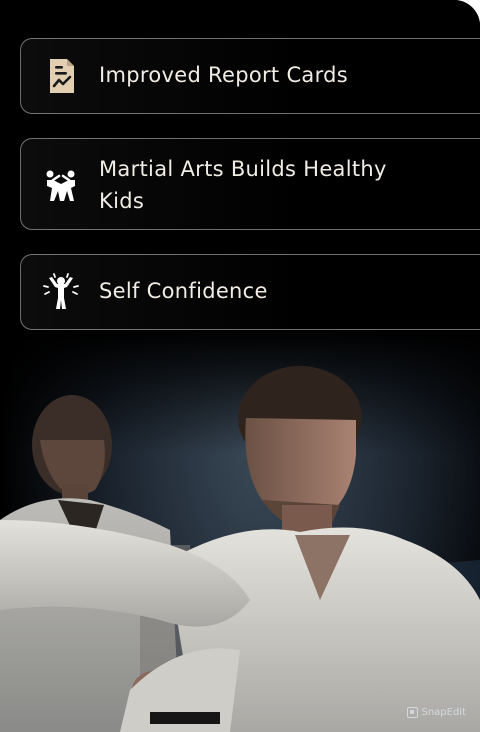  I want to click on watermark-label: SnapEdit, so click(443, 712).